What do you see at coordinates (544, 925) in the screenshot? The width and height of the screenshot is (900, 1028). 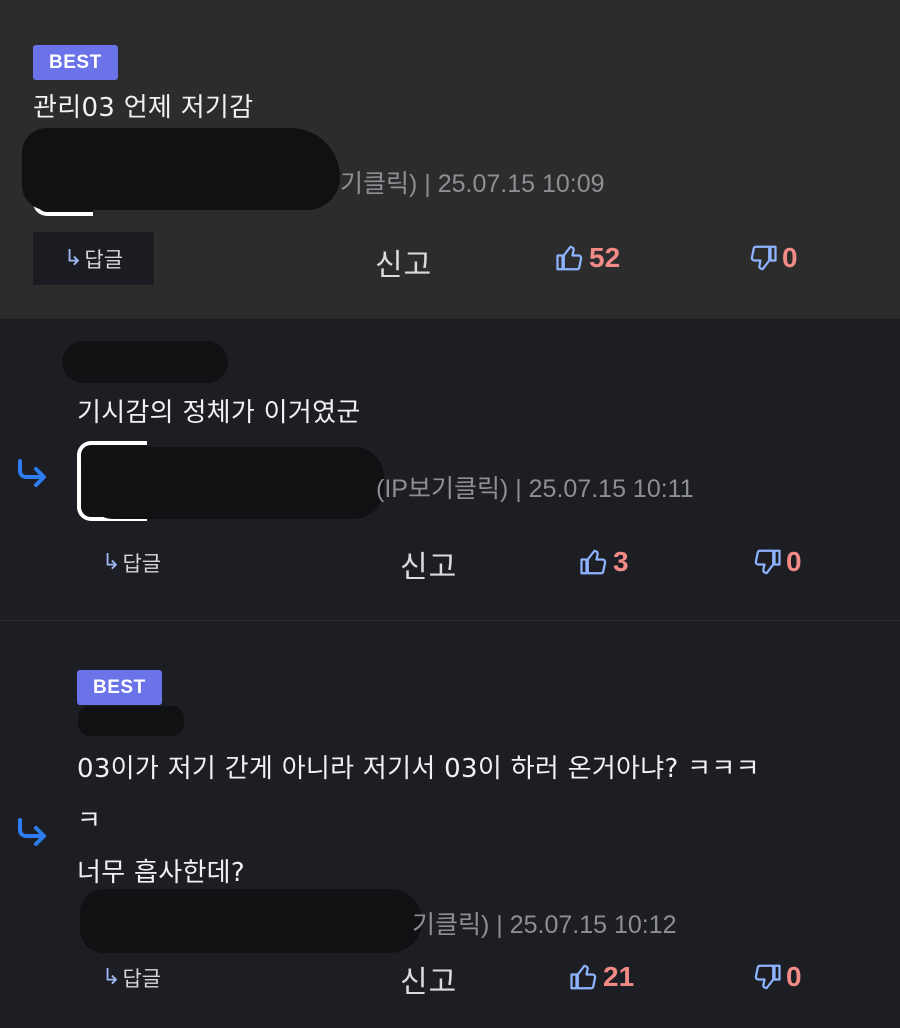 I see `comment-meta: 기클릭) | 25.07.15 10:12` at bounding box center [544, 925].